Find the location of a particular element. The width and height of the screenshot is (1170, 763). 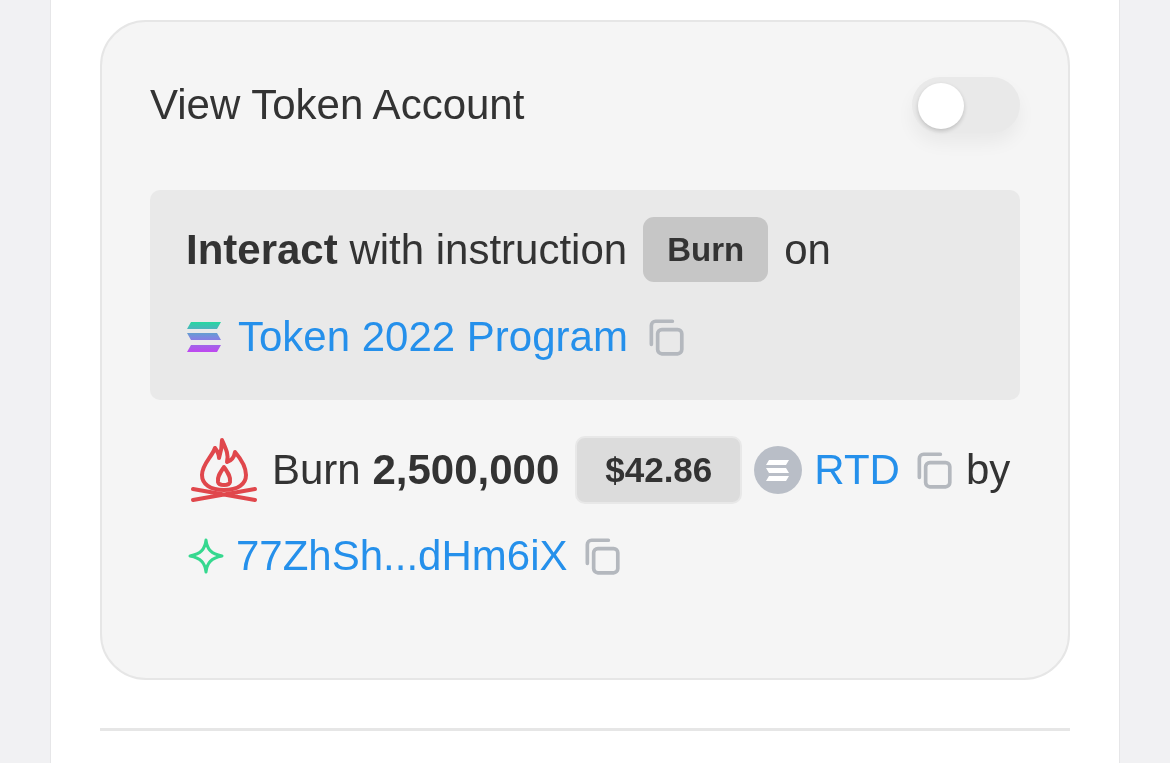

fire-icon is located at coordinates (224, 470).